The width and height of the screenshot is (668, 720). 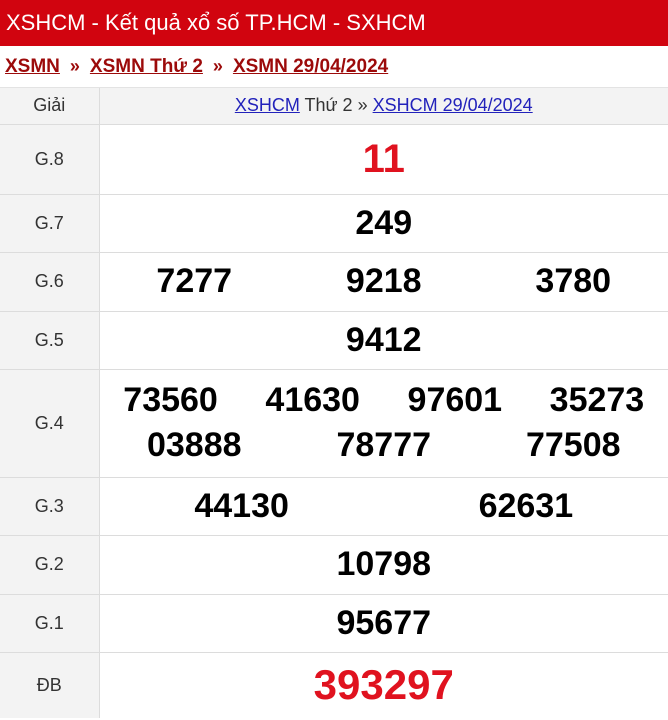 I want to click on prize-label-g7: G.7, so click(x=50, y=223).